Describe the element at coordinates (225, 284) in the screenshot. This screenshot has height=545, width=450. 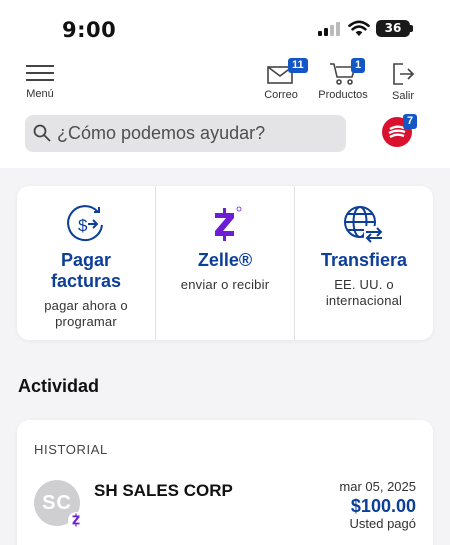
I see `zelle-subtitle: enviar o recibir` at that location.